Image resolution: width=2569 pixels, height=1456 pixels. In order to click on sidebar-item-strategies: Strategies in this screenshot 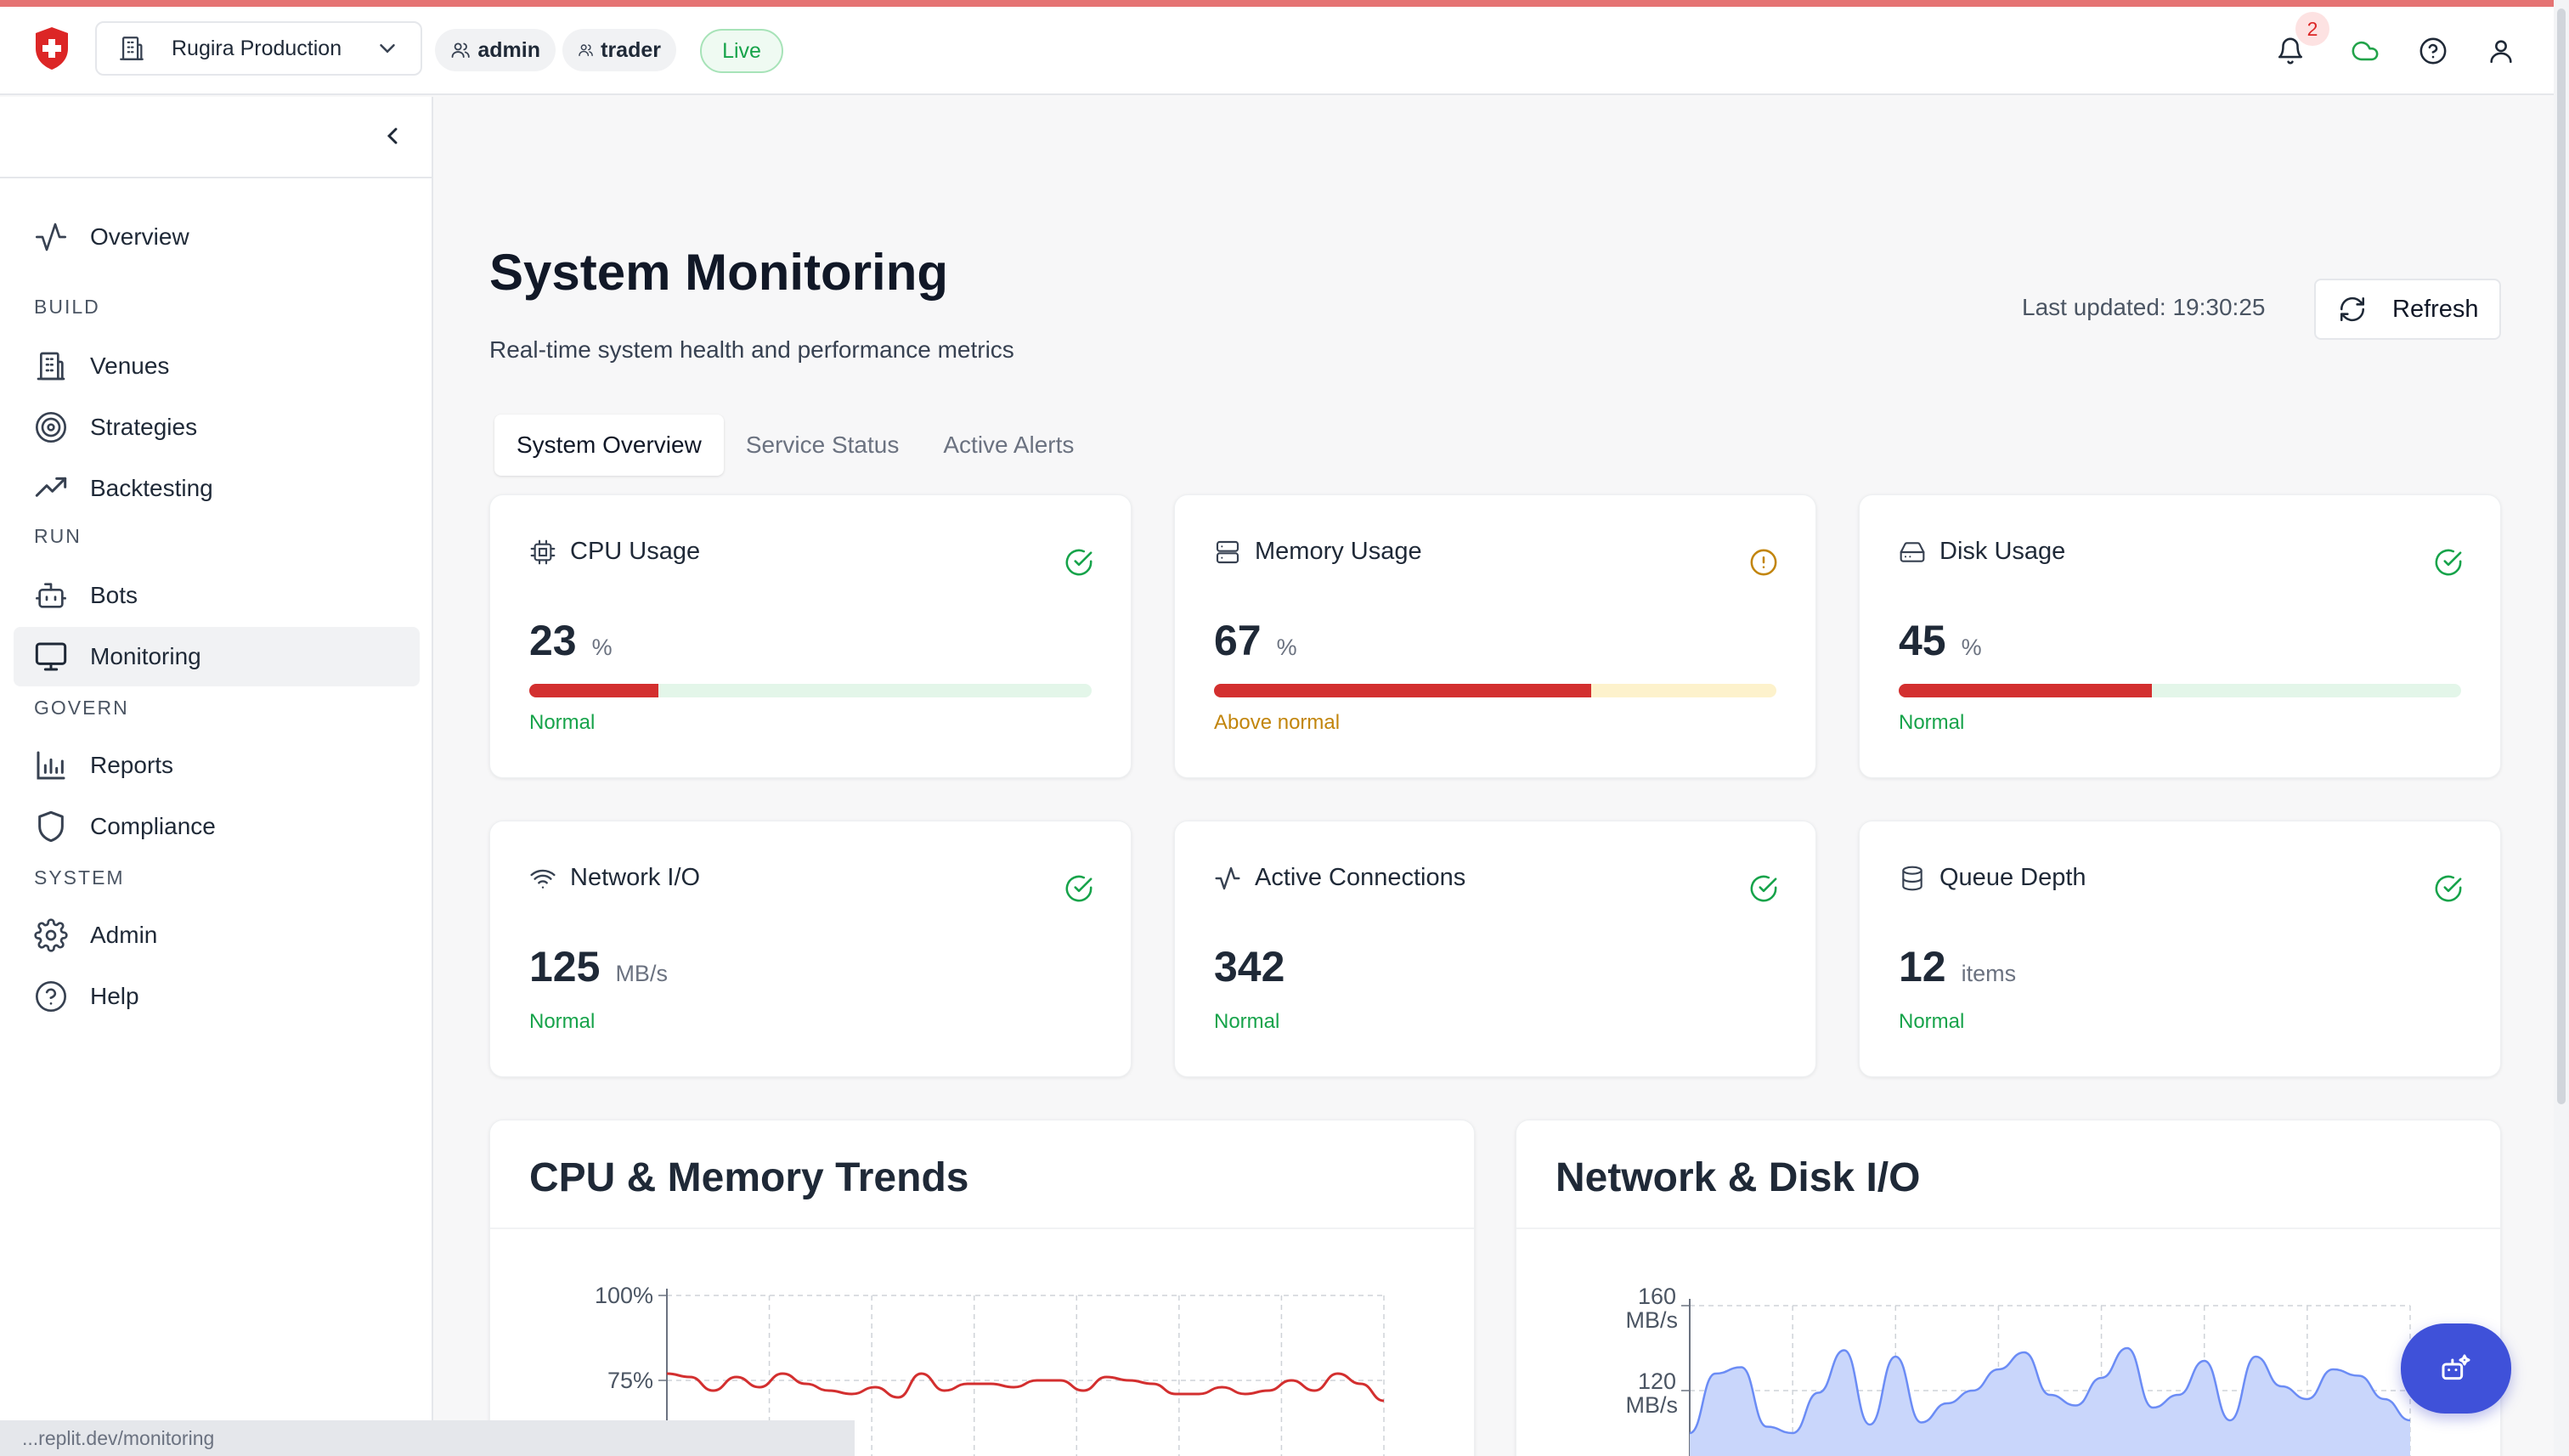, I will do `click(217, 428)`.